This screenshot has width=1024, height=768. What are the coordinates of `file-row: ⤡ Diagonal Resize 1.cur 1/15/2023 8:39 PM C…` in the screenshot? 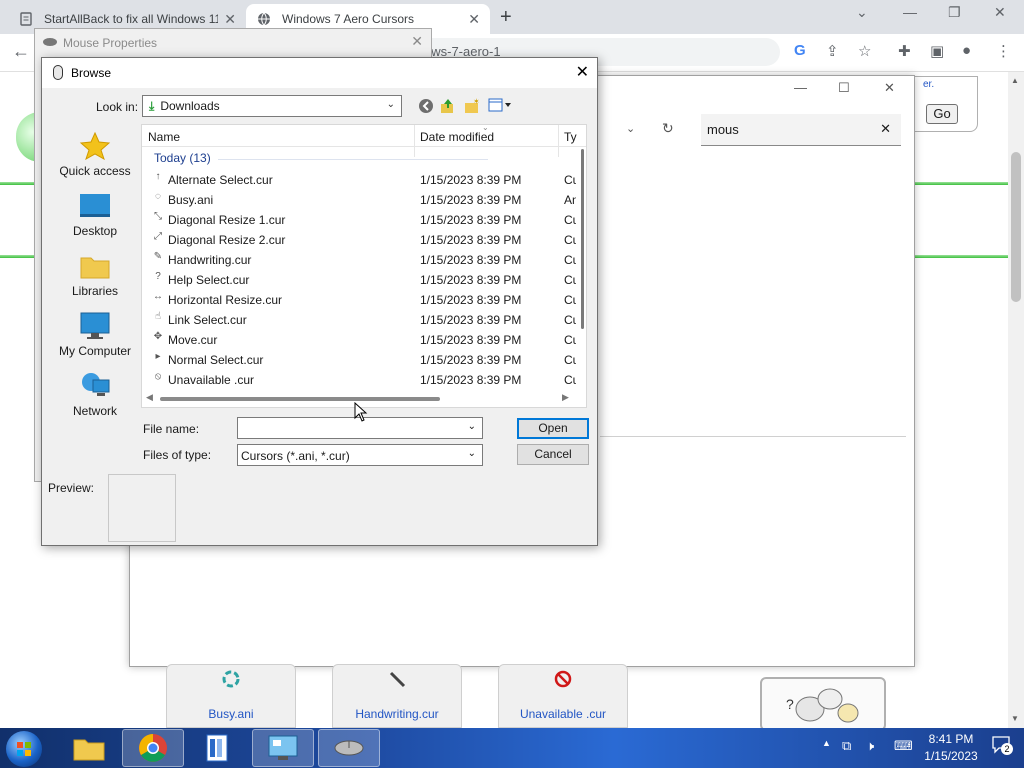 It's located at (359, 219).